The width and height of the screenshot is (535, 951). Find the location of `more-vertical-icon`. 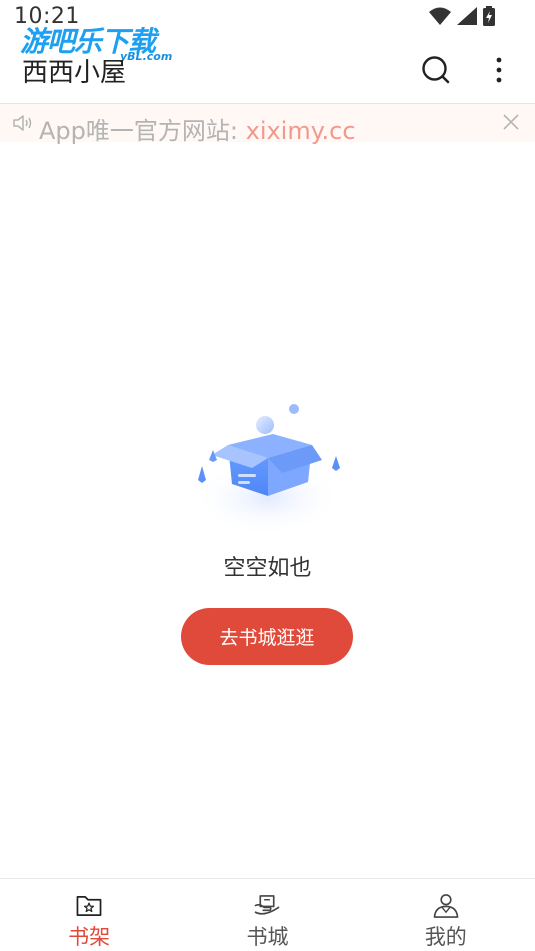

more-vertical-icon is located at coordinates (499, 70).